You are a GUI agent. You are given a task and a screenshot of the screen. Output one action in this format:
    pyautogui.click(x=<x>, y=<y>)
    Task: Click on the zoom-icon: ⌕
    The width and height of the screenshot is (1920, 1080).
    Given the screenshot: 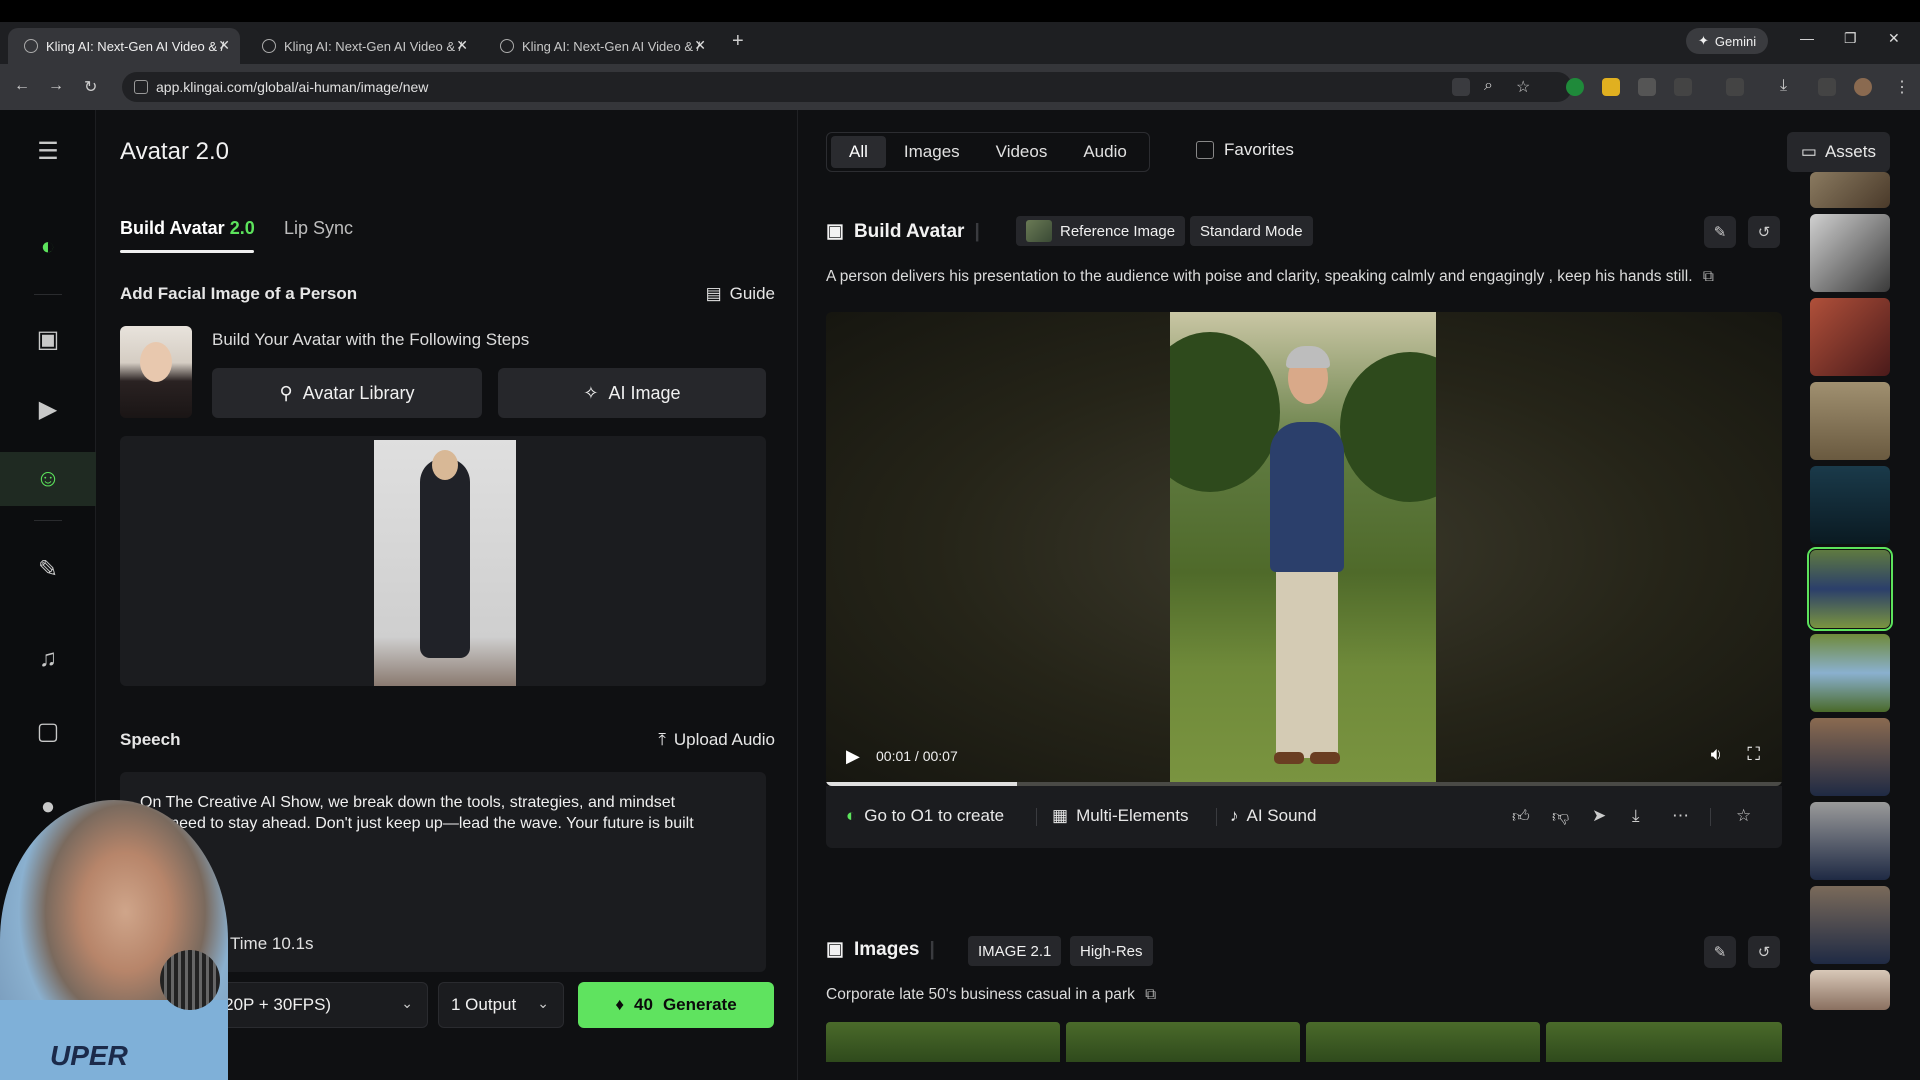 What is the action you would take?
    pyautogui.click(x=1488, y=86)
    